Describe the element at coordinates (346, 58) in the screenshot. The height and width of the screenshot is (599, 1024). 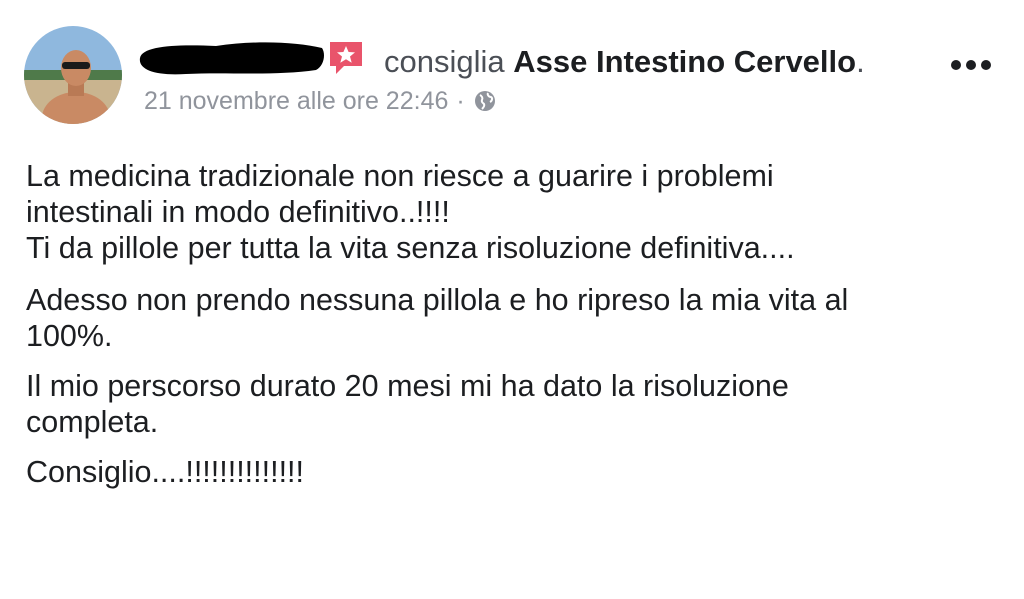
I see `recommend-star-icon` at that location.